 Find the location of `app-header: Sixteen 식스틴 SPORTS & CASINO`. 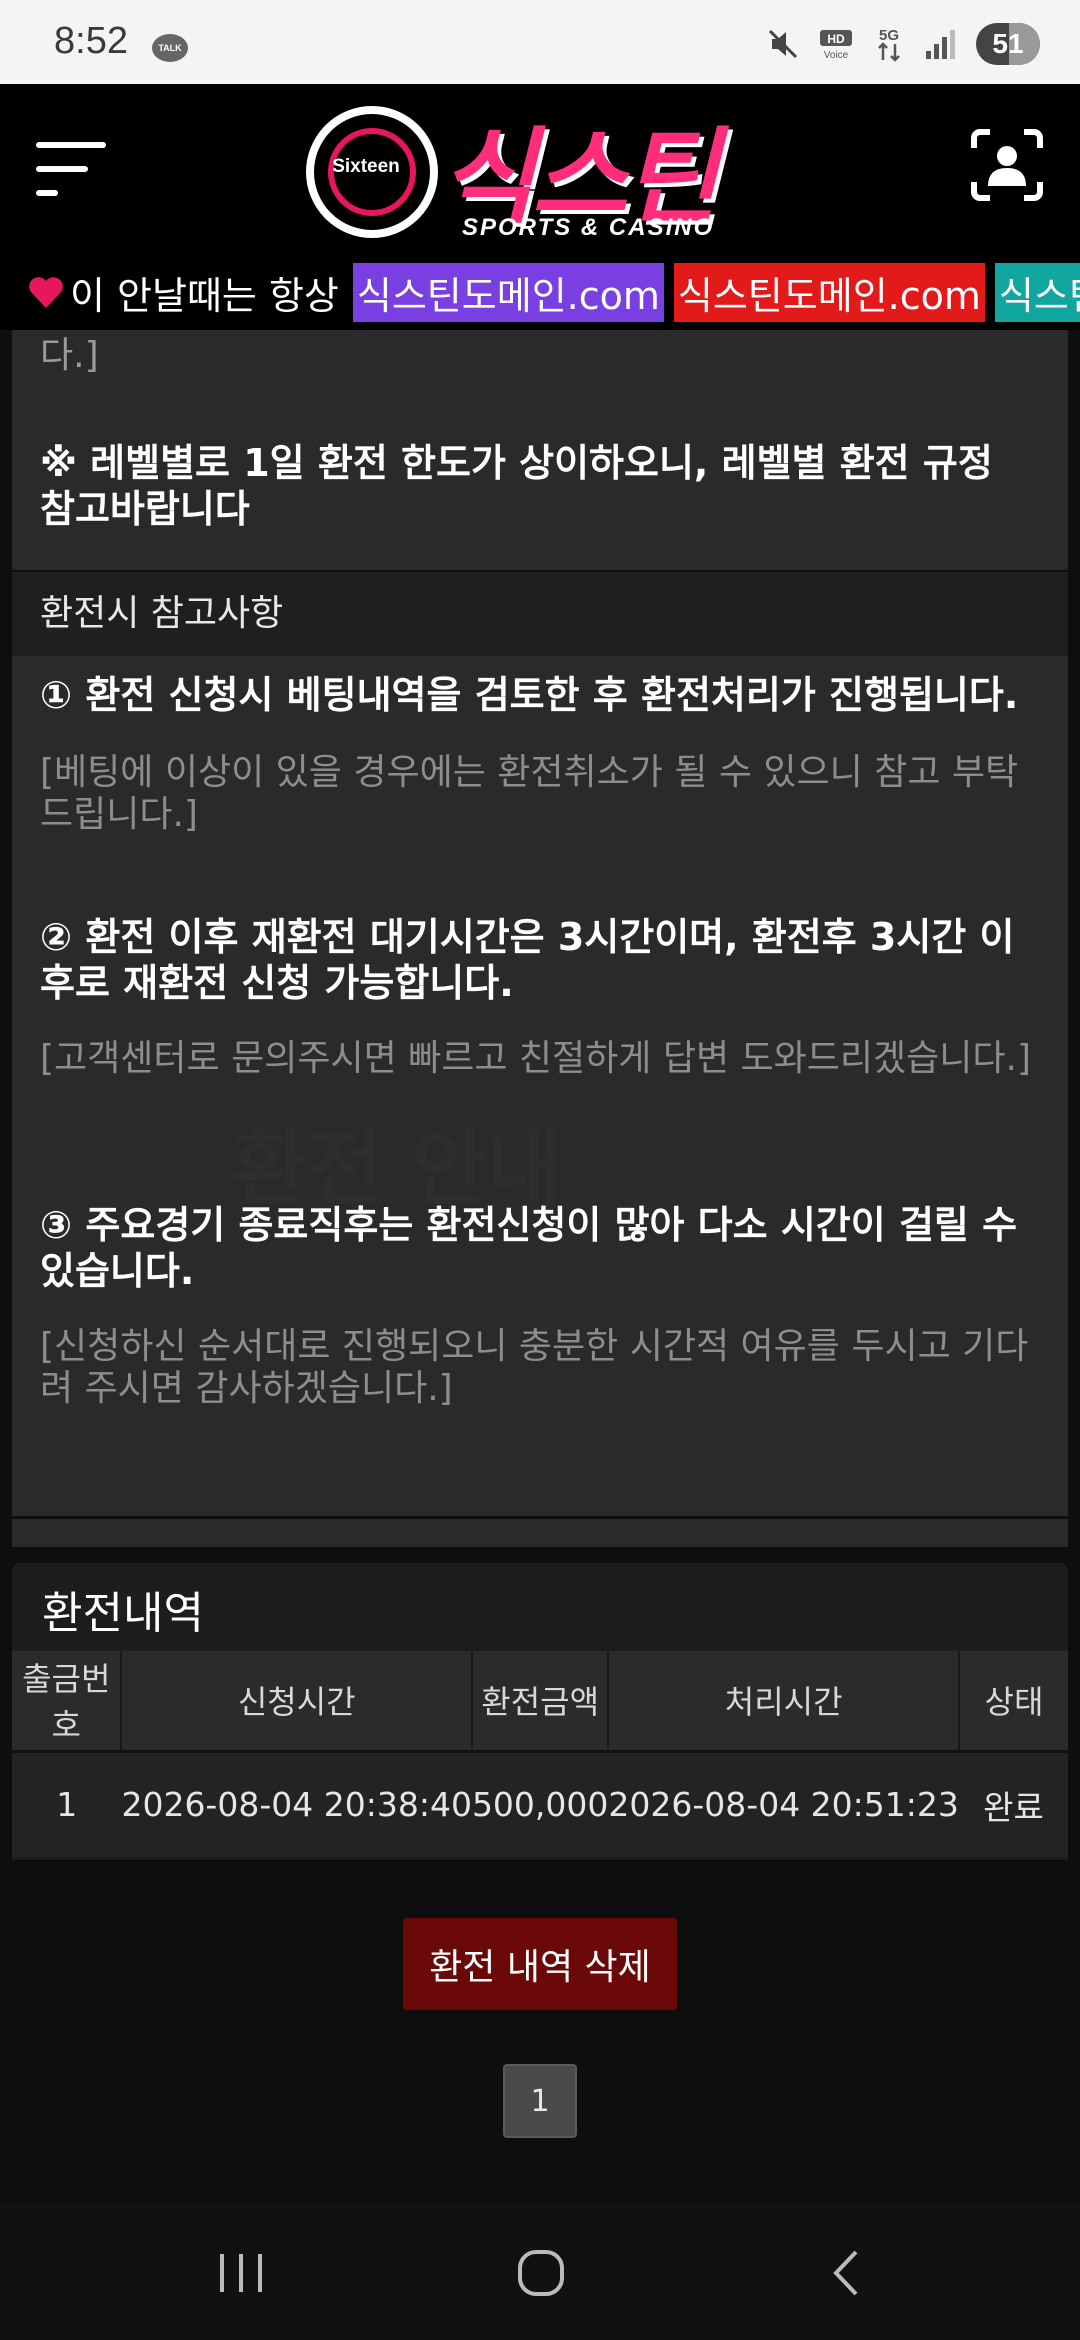

app-header: Sixteen 식스틴 SPORTS & CASINO is located at coordinates (540, 169).